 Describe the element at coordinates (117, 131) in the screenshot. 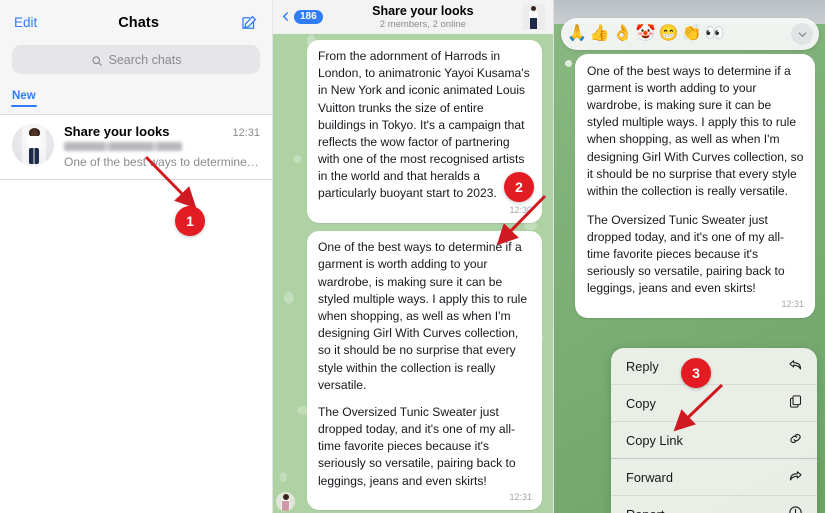

I see `chat-name: Share your looks` at that location.